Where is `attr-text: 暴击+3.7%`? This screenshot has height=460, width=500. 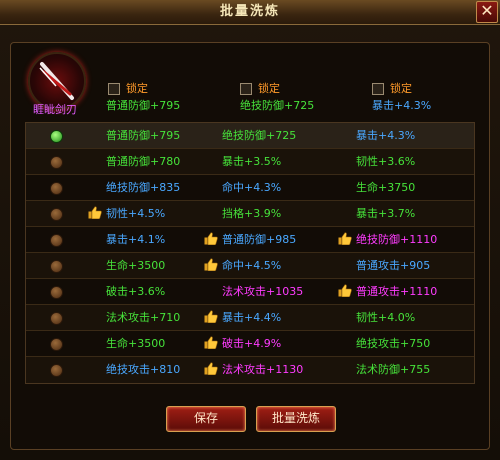
attr-text: 暴击+3.7% is located at coordinates (386, 213).